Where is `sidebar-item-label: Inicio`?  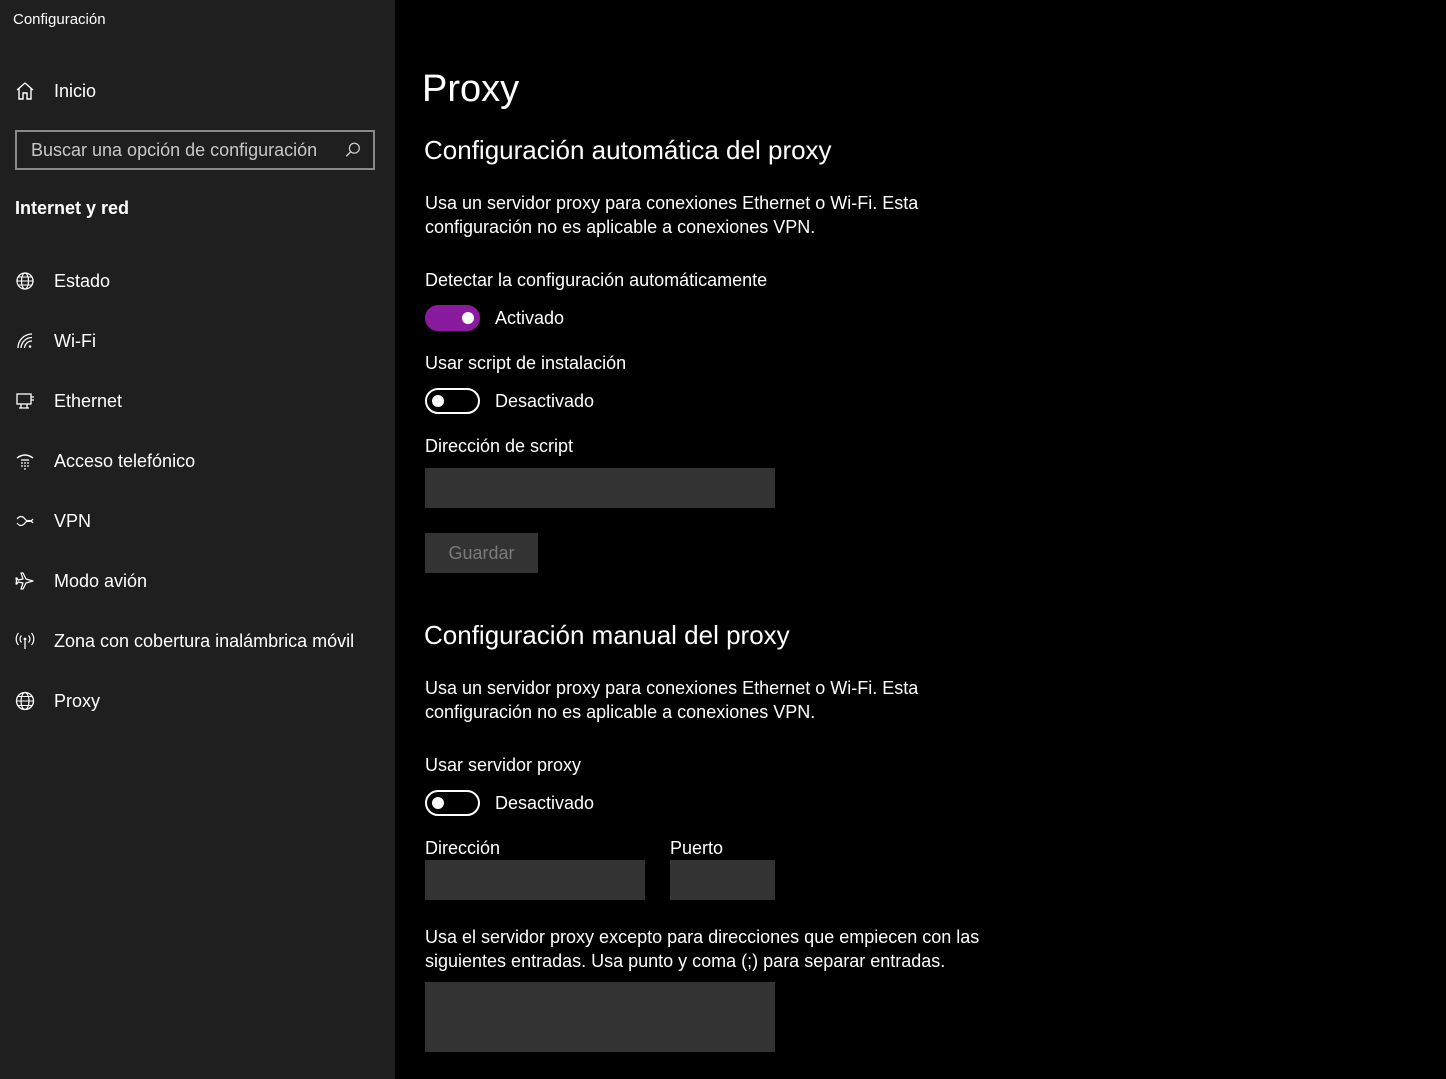
sidebar-item-label: Inicio is located at coordinates (75, 90).